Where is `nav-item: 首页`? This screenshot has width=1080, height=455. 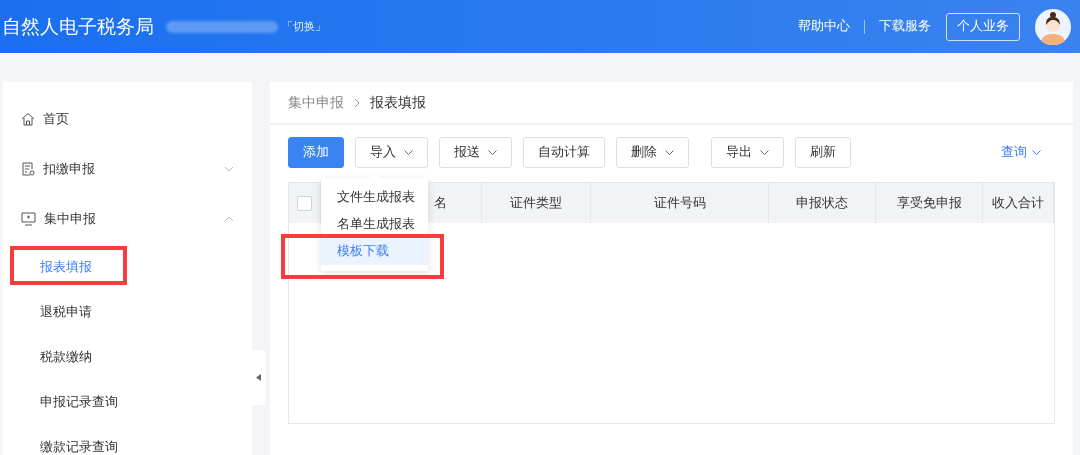 nav-item: 首页 is located at coordinates (127, 119).